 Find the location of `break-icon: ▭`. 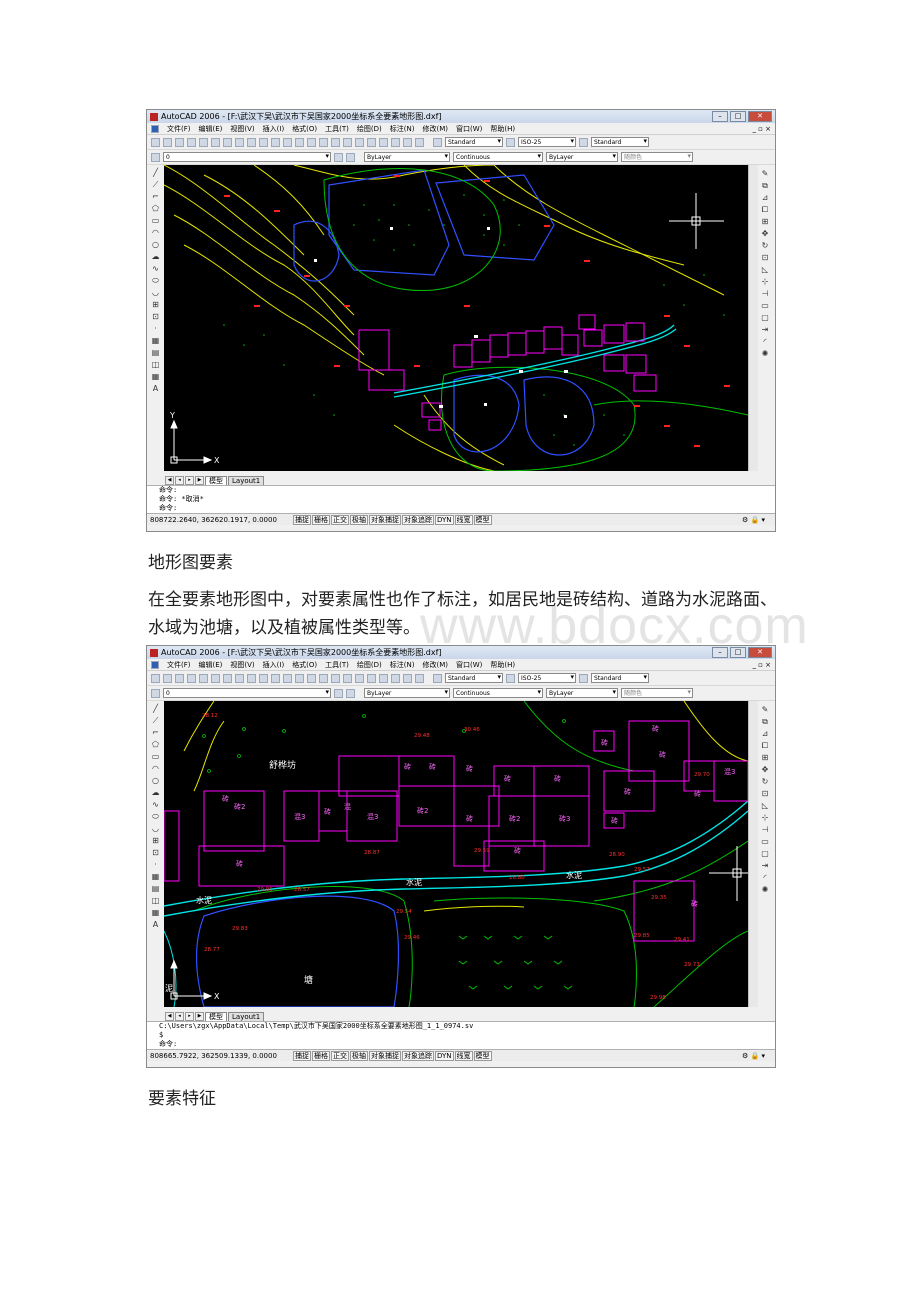

break-icon: ▭ is located at coordinates (765, 841).